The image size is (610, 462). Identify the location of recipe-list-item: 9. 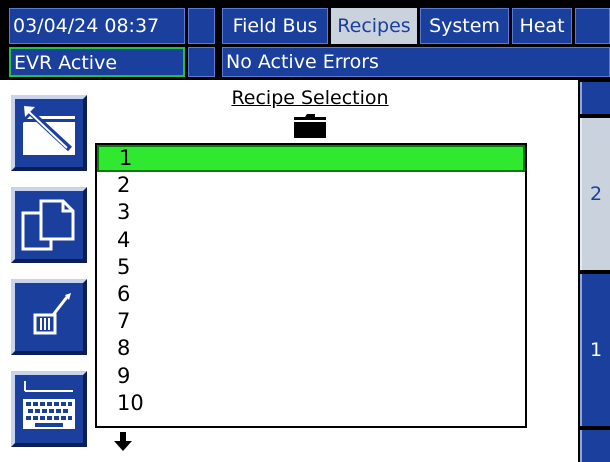
(311, 376).